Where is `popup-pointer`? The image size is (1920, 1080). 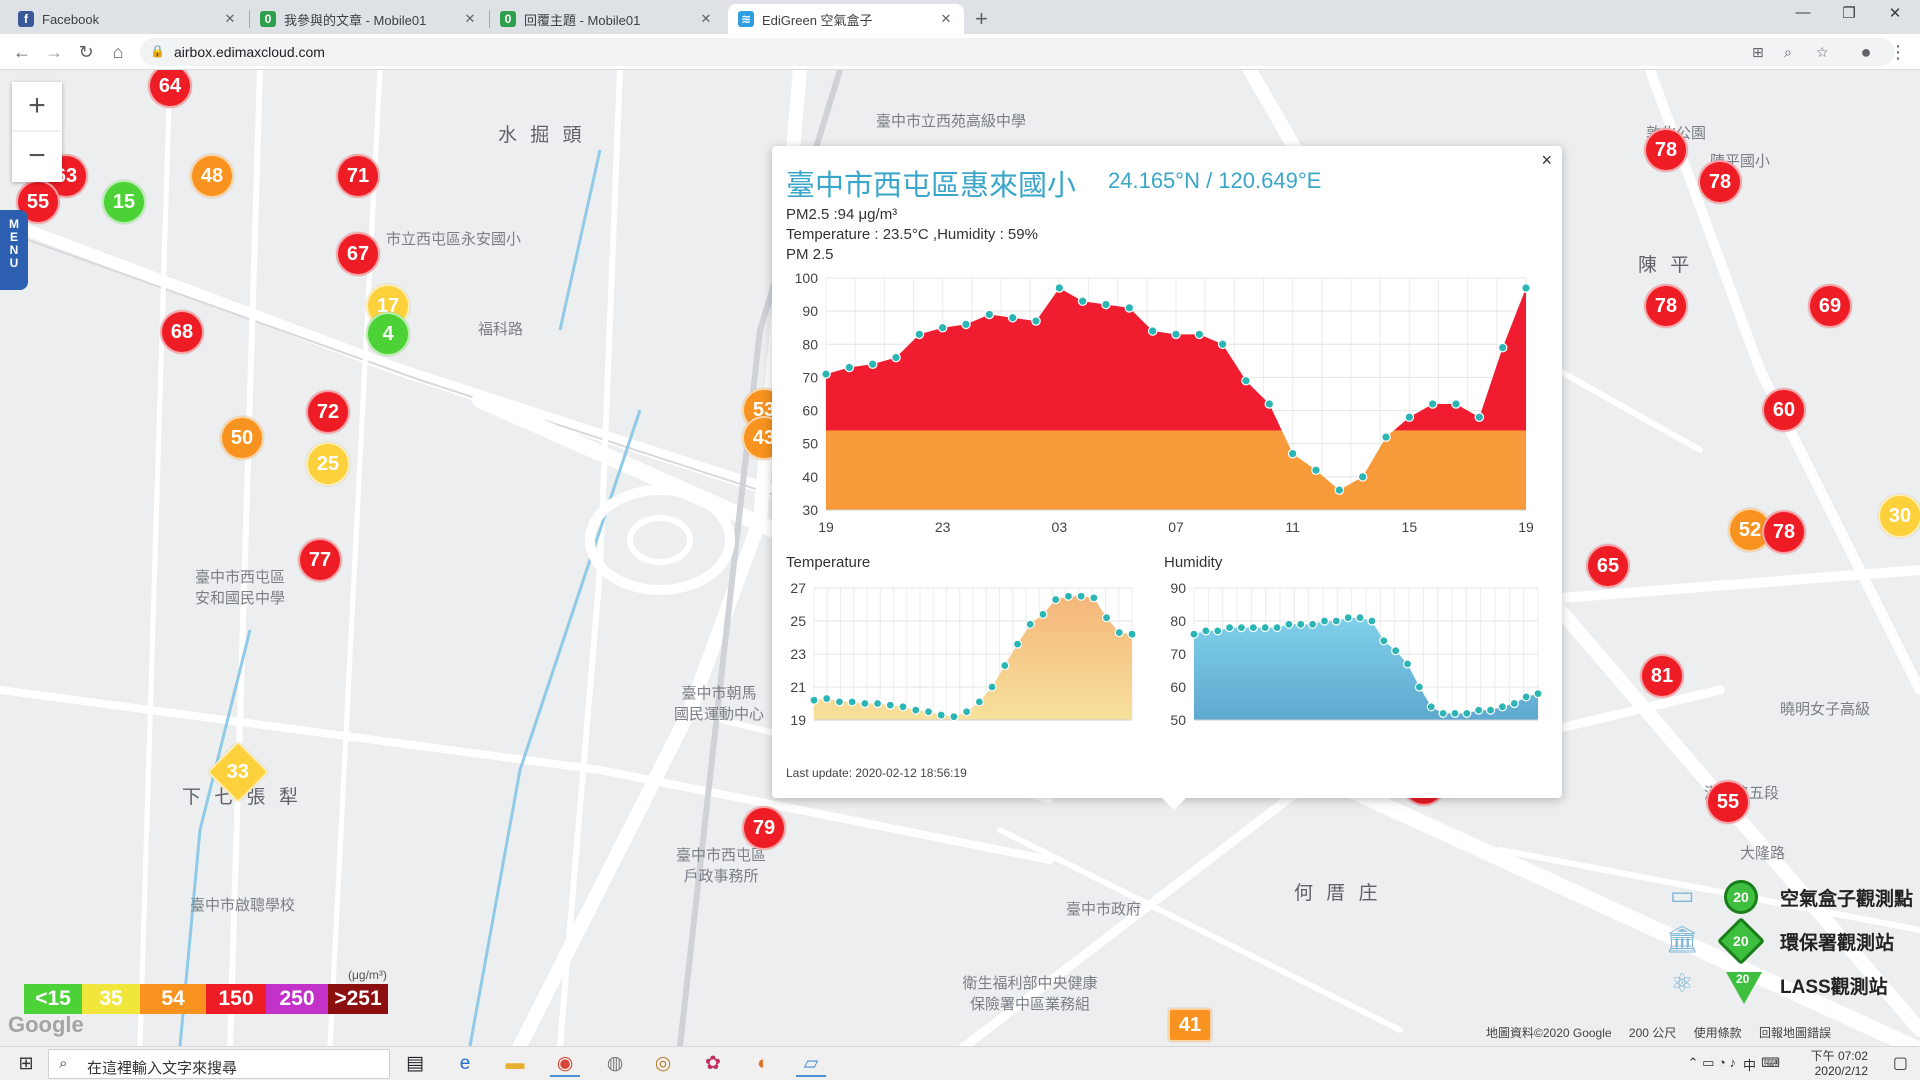 popup-pointer is located at coordinates (1174, 803).